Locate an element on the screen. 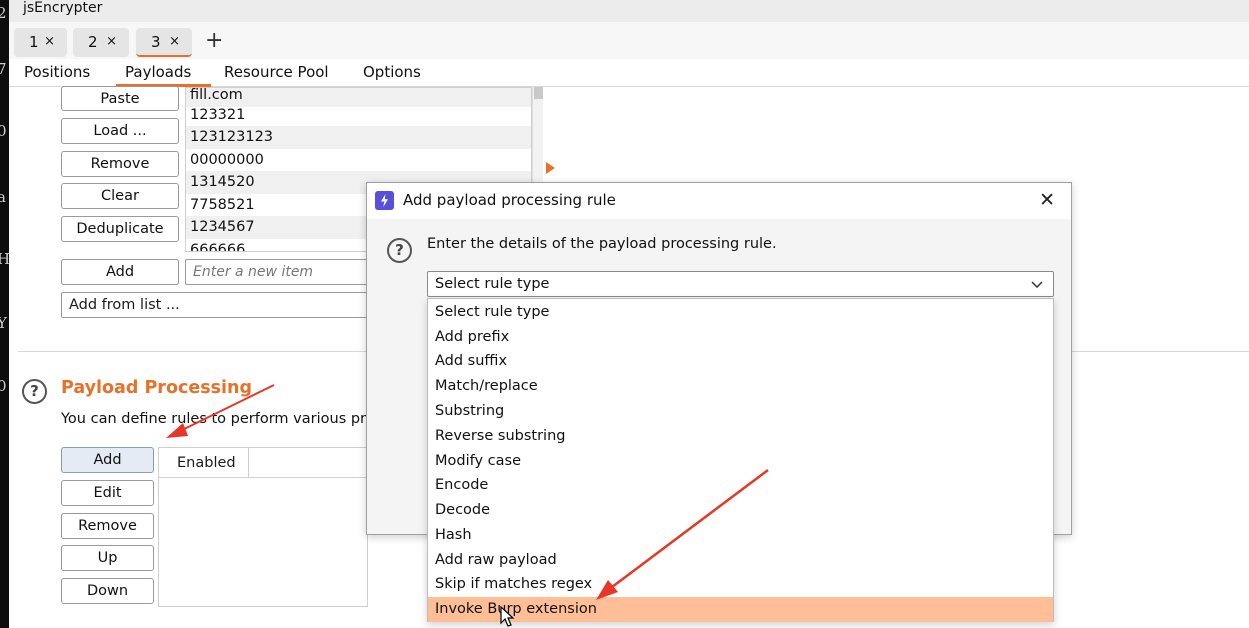 The height and width of the screenshot is (628, 1249). list-item: 123123123 is located at coordinates (358, 137).